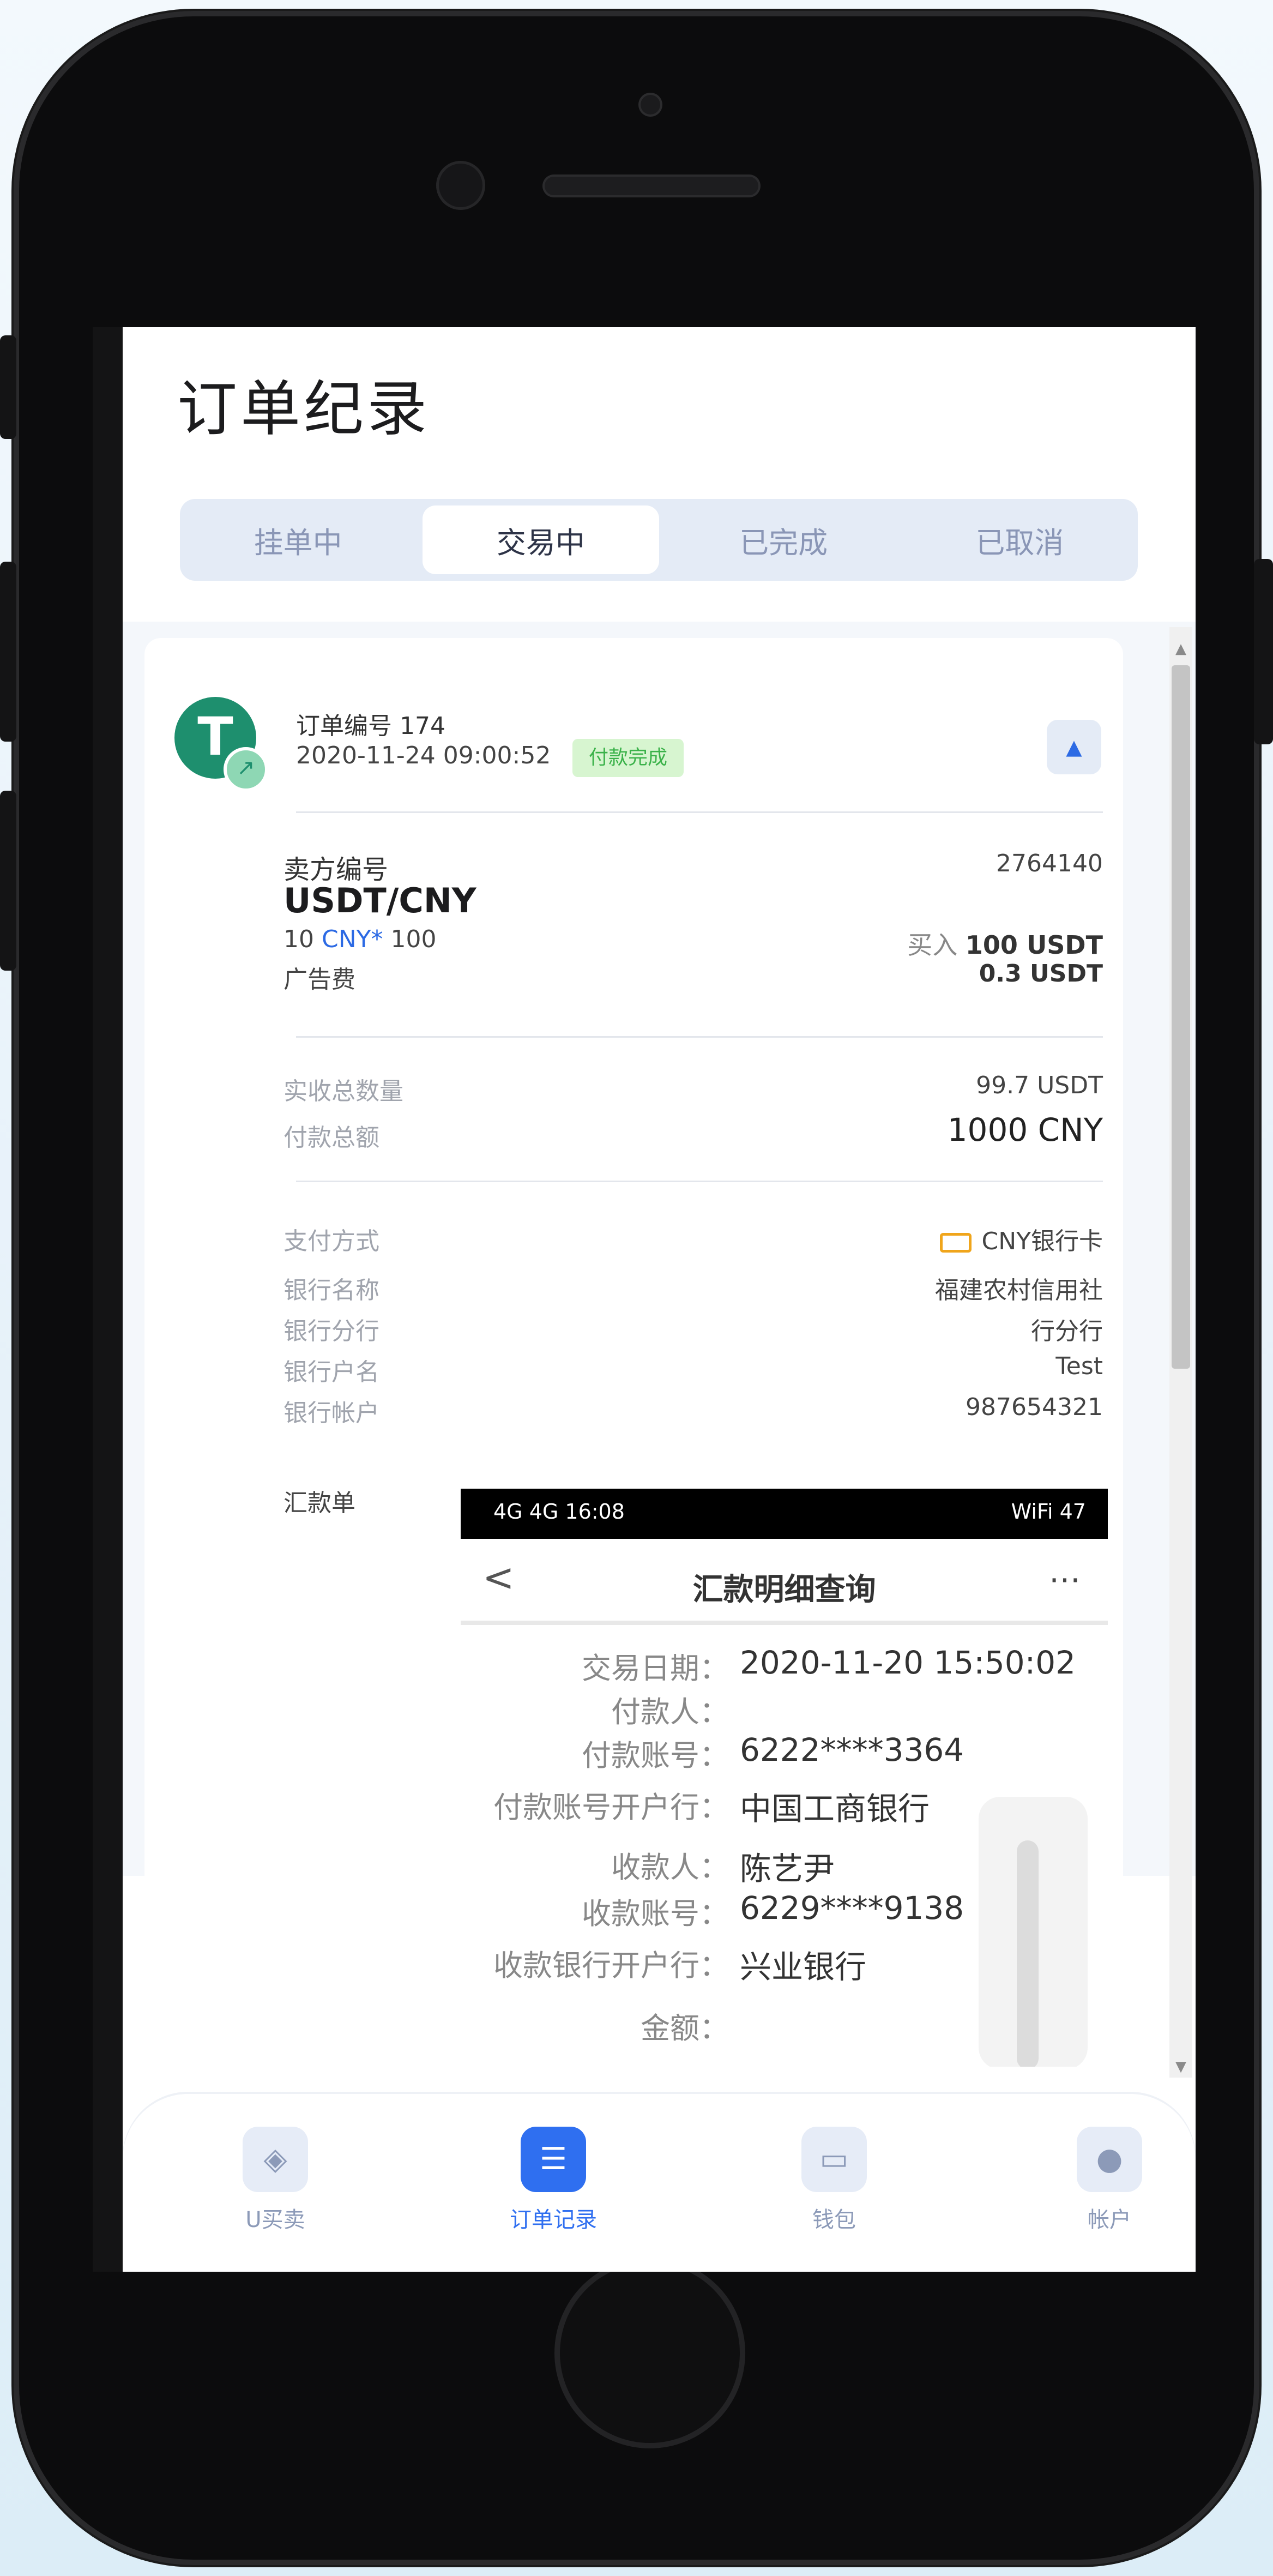 The height and width of the screenshot is (2576, 1273). What do you see at coordinates (319, 980) in the screenshot?
I see `fee-label: 广告费` at bounding box center [319, 980].